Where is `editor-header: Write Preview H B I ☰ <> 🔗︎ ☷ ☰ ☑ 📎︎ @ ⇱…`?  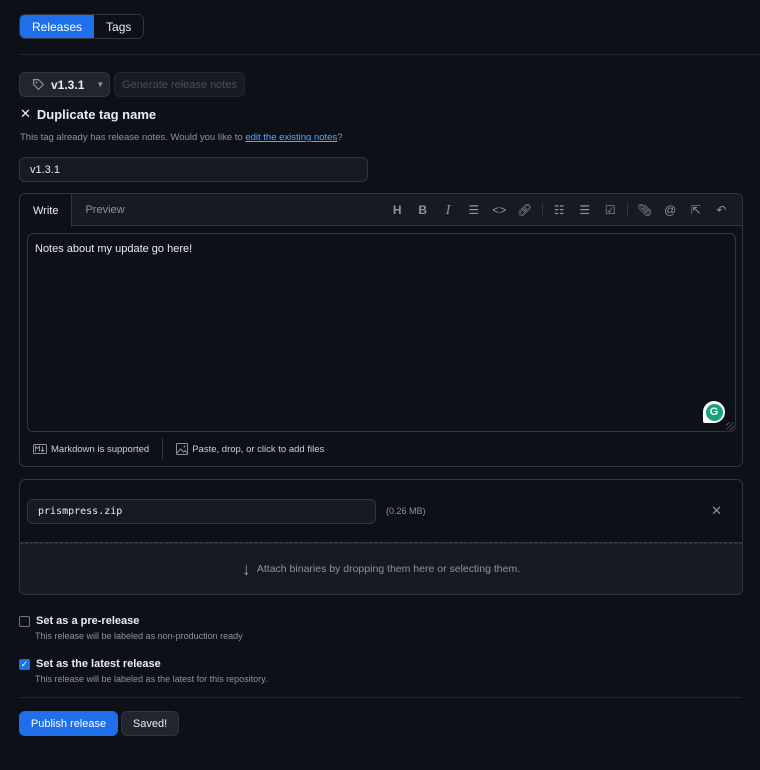
editor-header: Write Preview H B I ☰ <> 🔗︎ ☷ ☰ ☑ 📎︎ @ ⇱… is located at coordinates (381, 210).